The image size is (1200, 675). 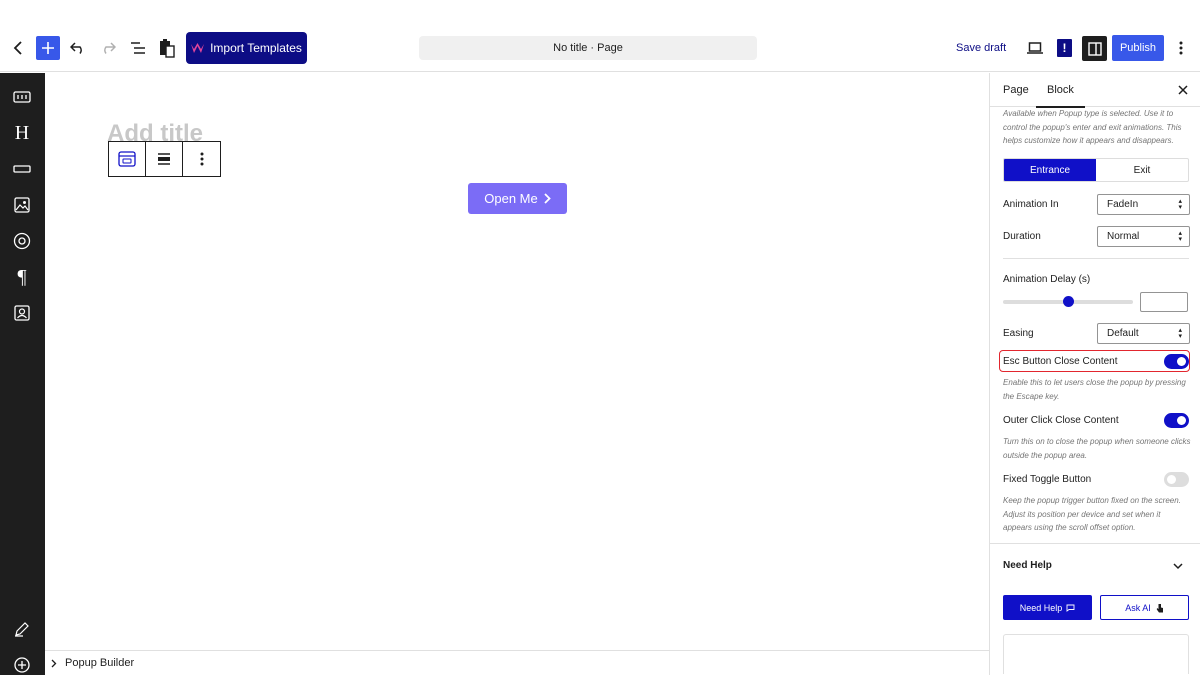 I want to click on tab-block: Block, so click(x=1060, y=90).